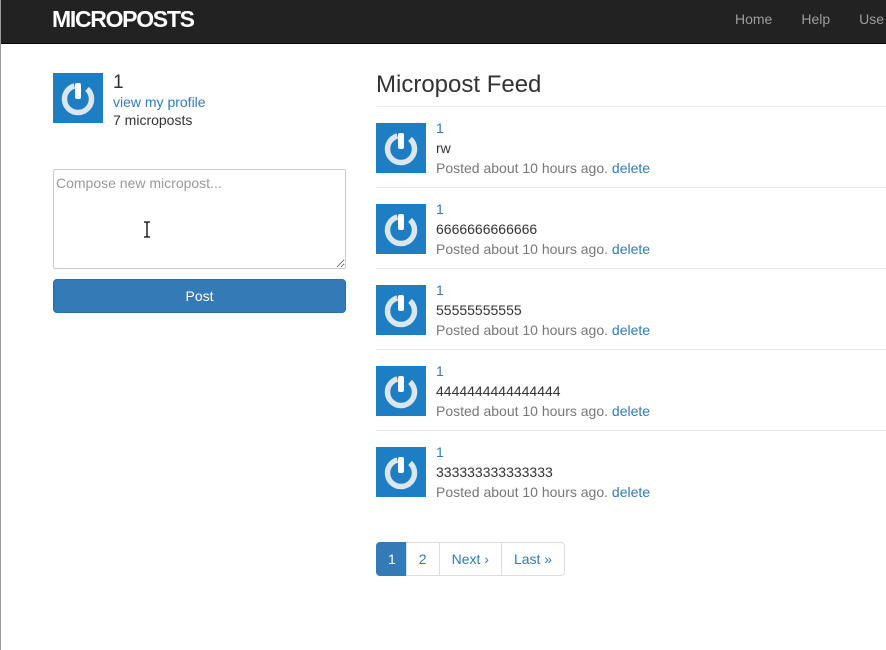 The width and height of the screenshot is (886, 650). I want to click on micropost-count: 7 microposts, so click(153, 120).